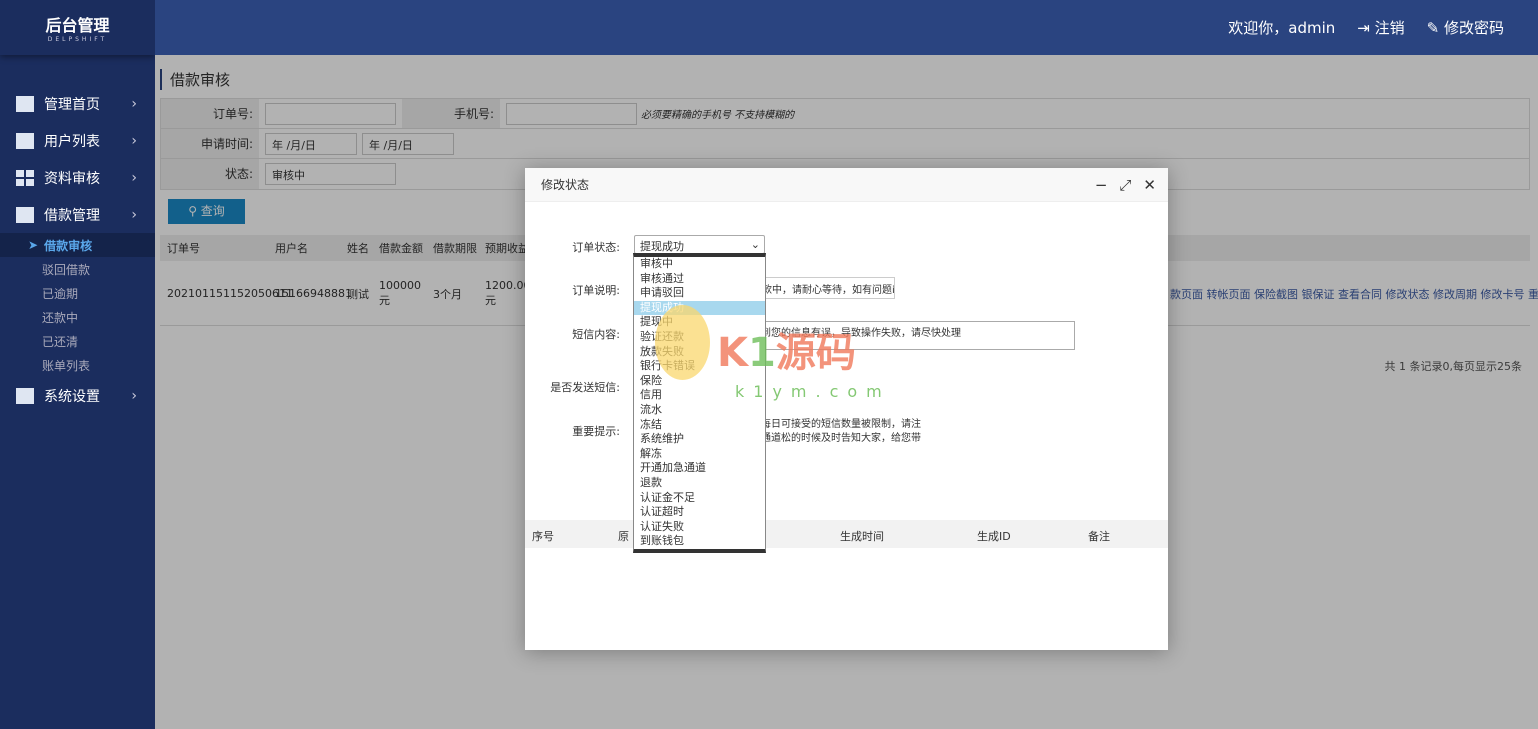 The image size is (1538, 729). Describe the element at coordinates (77, 269) in the screenshot. I see `sidebar-sub-rejected: 驳回借款` at that location.